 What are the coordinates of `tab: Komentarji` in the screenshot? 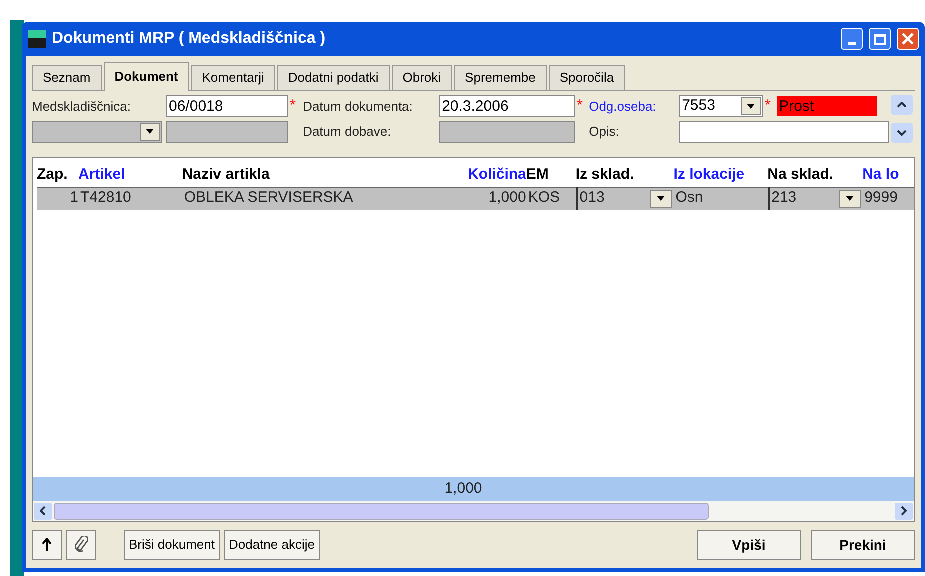 It's located at (233, 77).